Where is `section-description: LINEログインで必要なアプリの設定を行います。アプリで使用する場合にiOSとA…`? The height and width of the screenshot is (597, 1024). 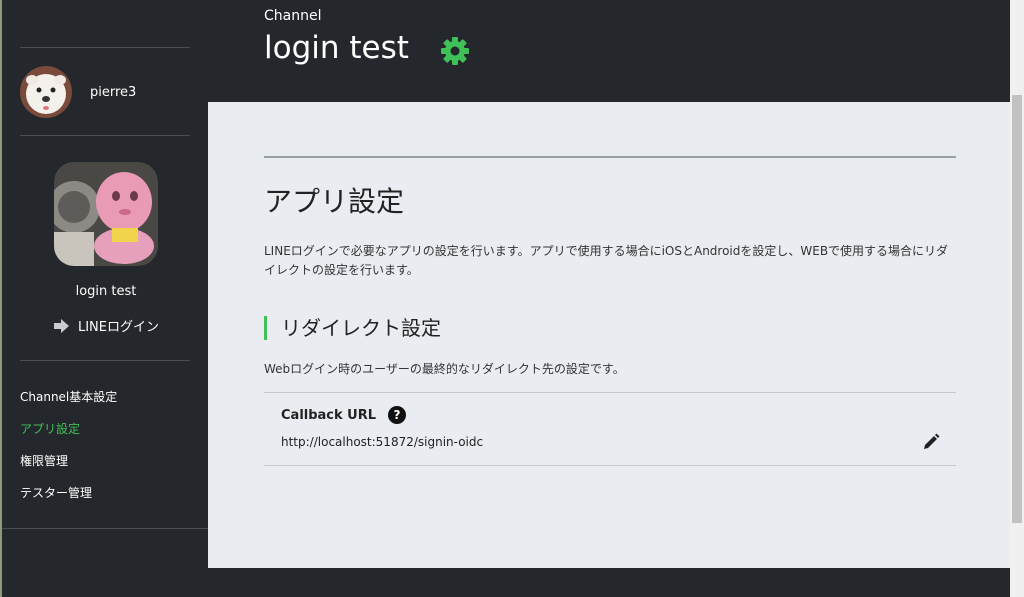
section-description: LINEログインで必要なアプリの設定を行います。アプリで使用する場合にiOSとA… is located at coordinates (606, 260).